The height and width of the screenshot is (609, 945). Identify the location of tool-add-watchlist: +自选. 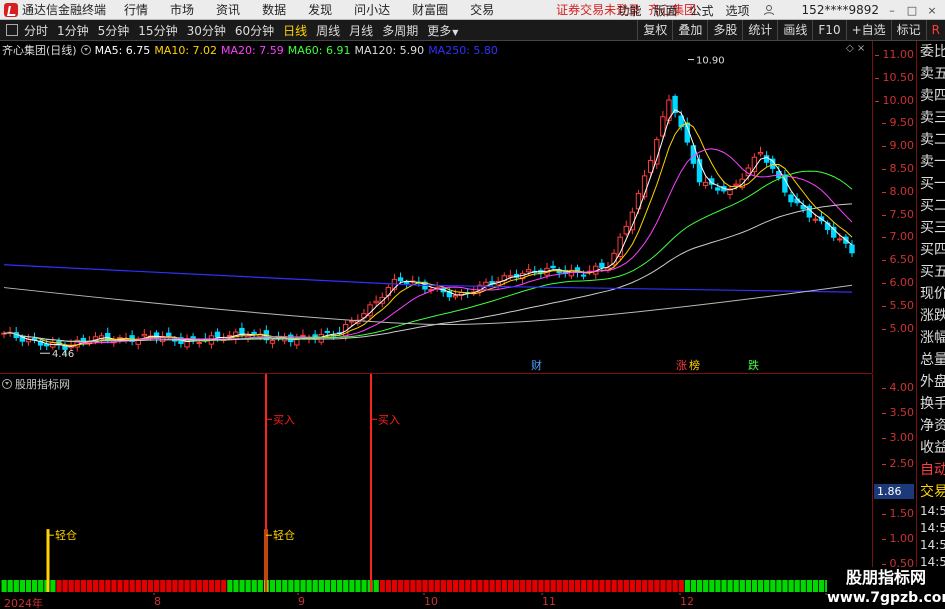
(868, 30).